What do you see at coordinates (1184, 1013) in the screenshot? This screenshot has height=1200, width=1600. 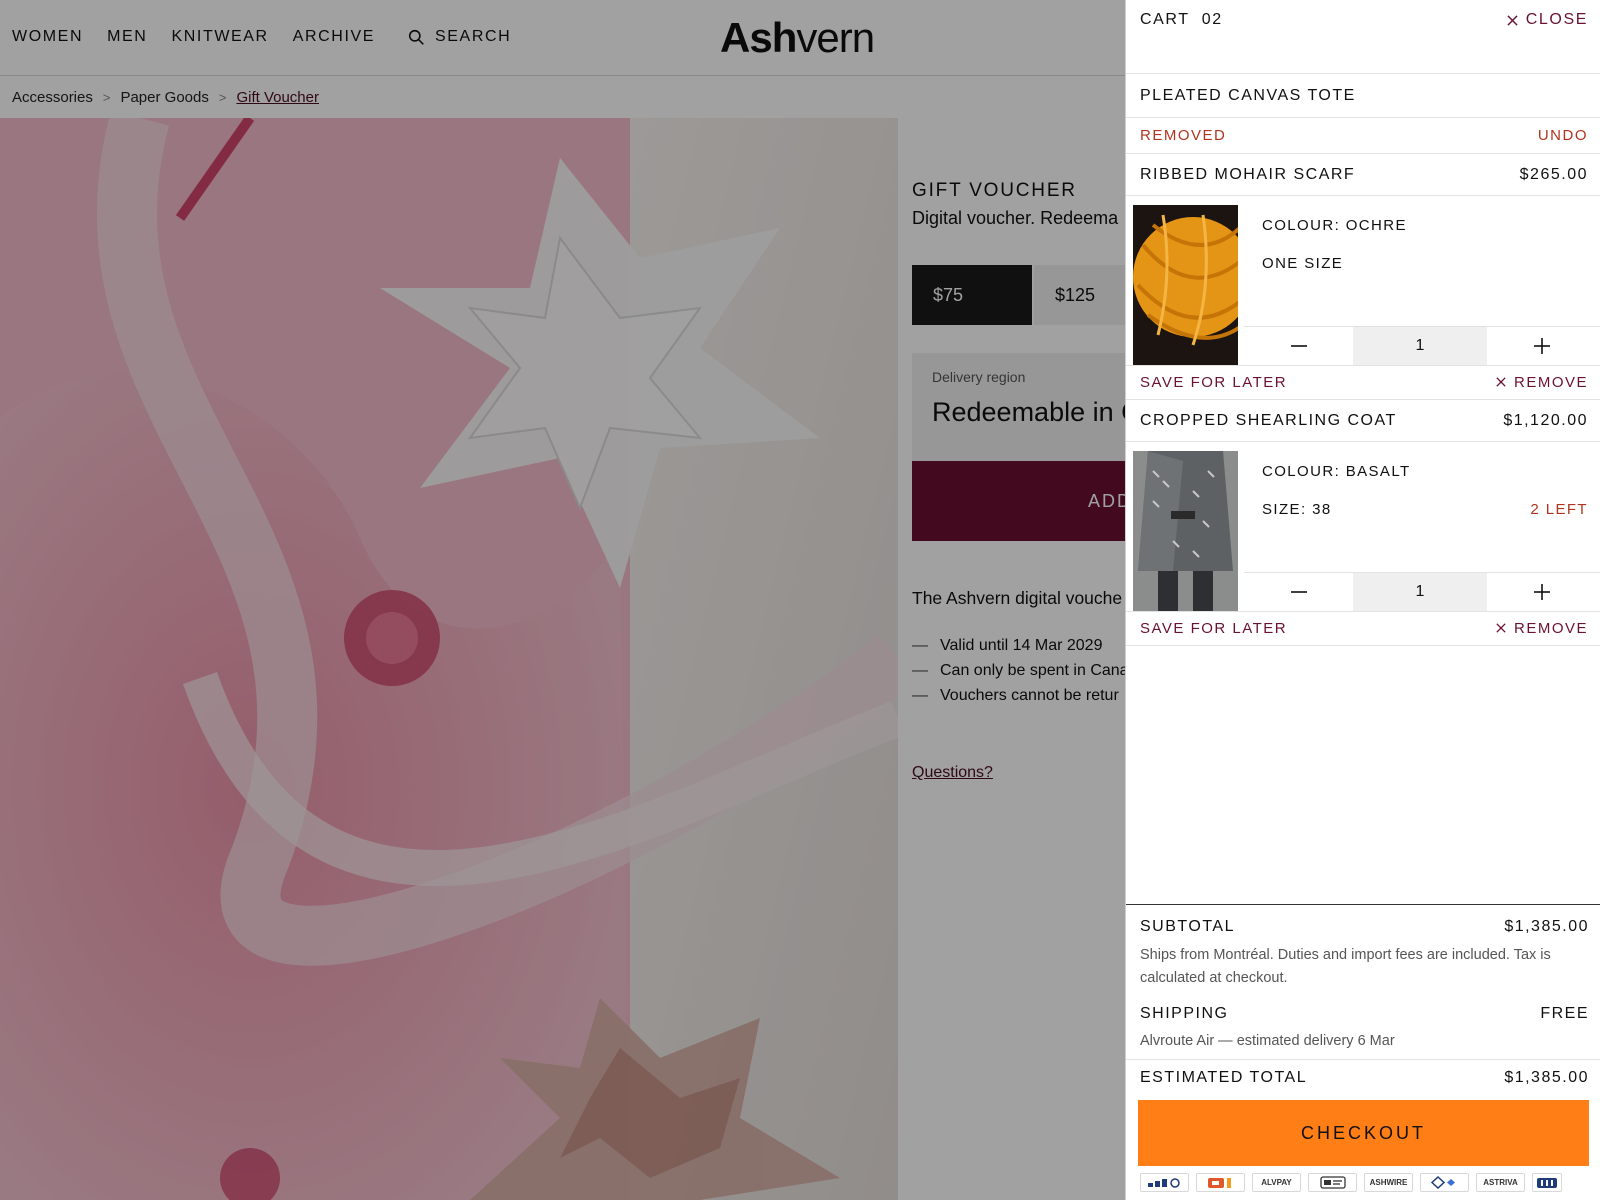 I see `shipping-label: SHIPPING` at bounding box center [1184, 1013].